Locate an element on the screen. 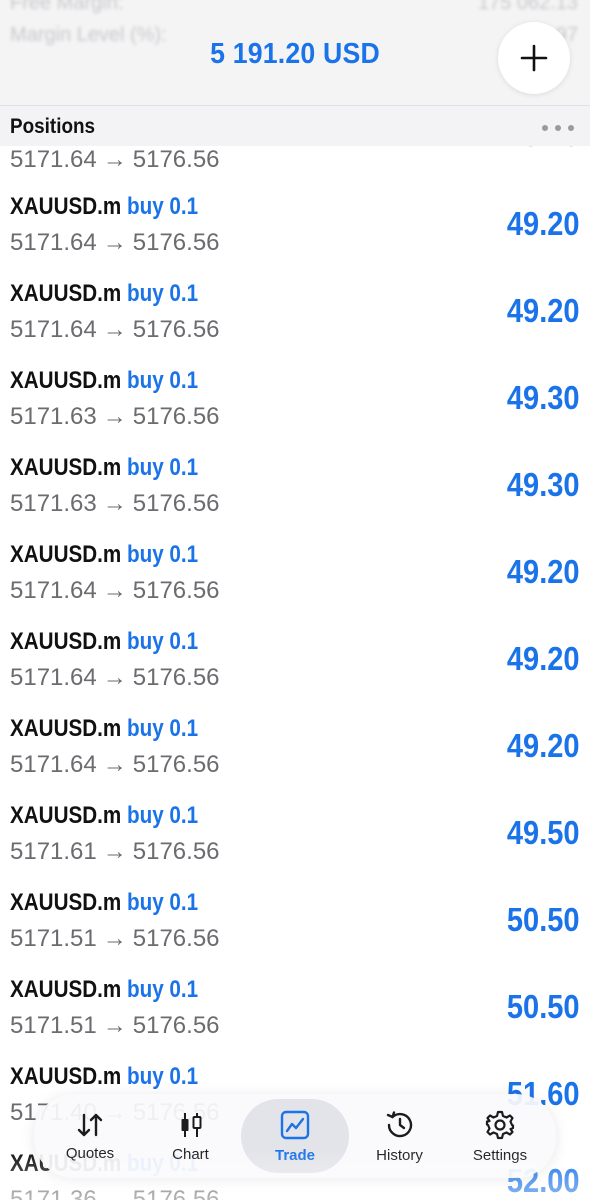 The image size is (590, 1200). new-order-button is located at coordinates (534, 58).